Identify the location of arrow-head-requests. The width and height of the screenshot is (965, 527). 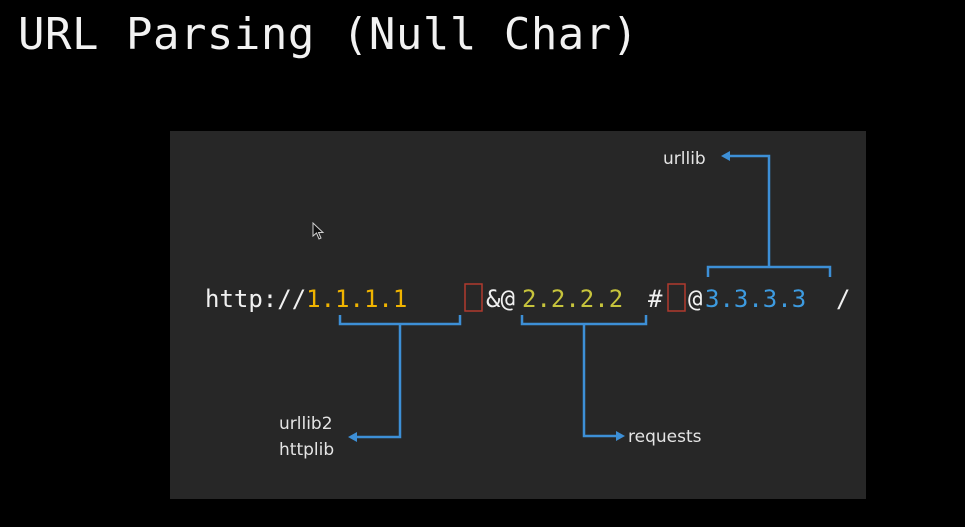
(620, 436).